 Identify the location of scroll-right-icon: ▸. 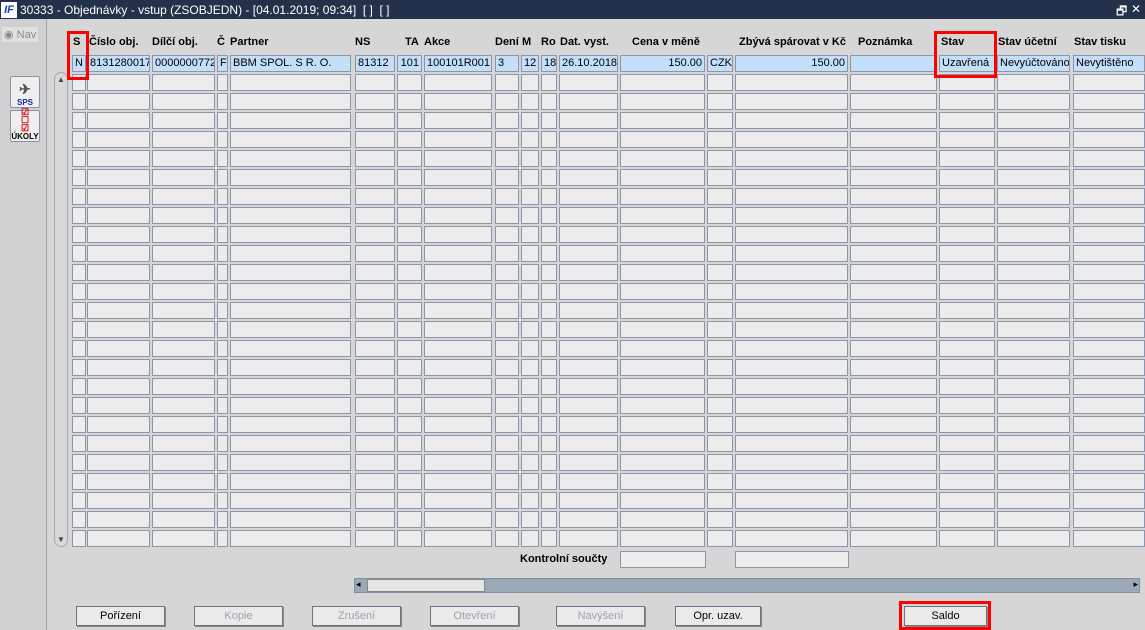
(1135, 584).